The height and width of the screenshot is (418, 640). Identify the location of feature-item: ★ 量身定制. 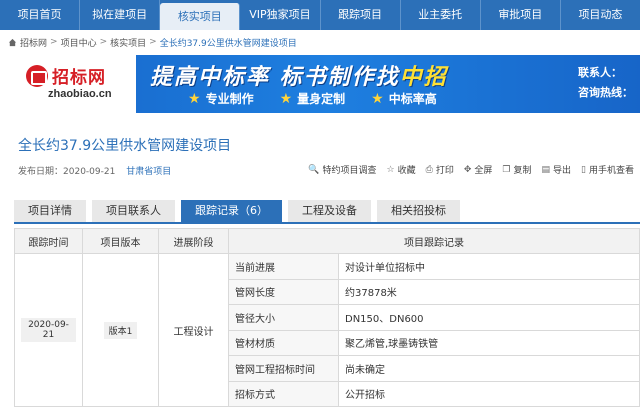
(312, 98).